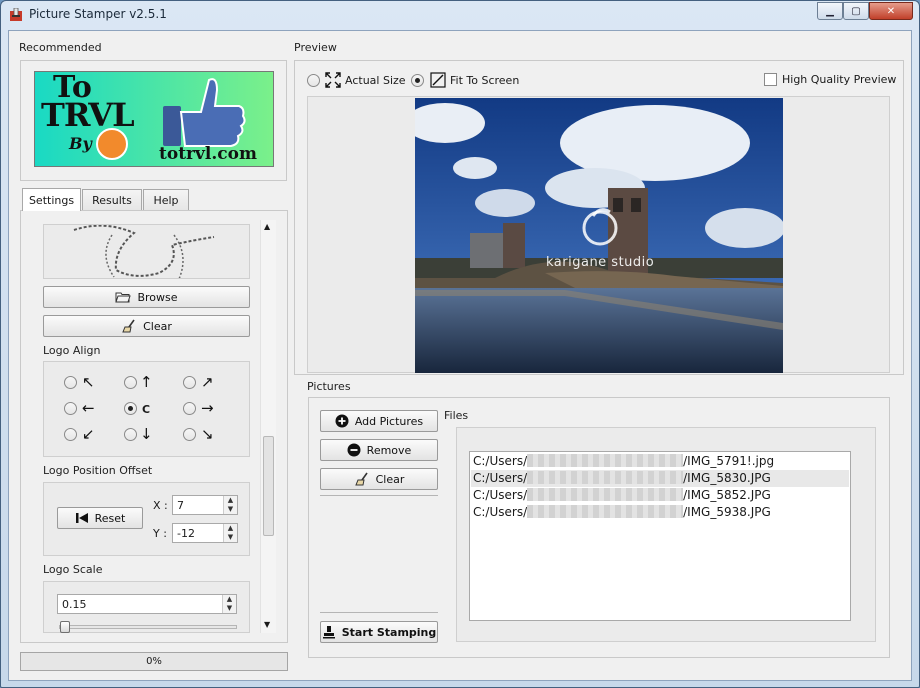  Describe the element at coordinates (839, 79) in the screenshot. I see `high-quality-label: High Quality Preview` at that location.